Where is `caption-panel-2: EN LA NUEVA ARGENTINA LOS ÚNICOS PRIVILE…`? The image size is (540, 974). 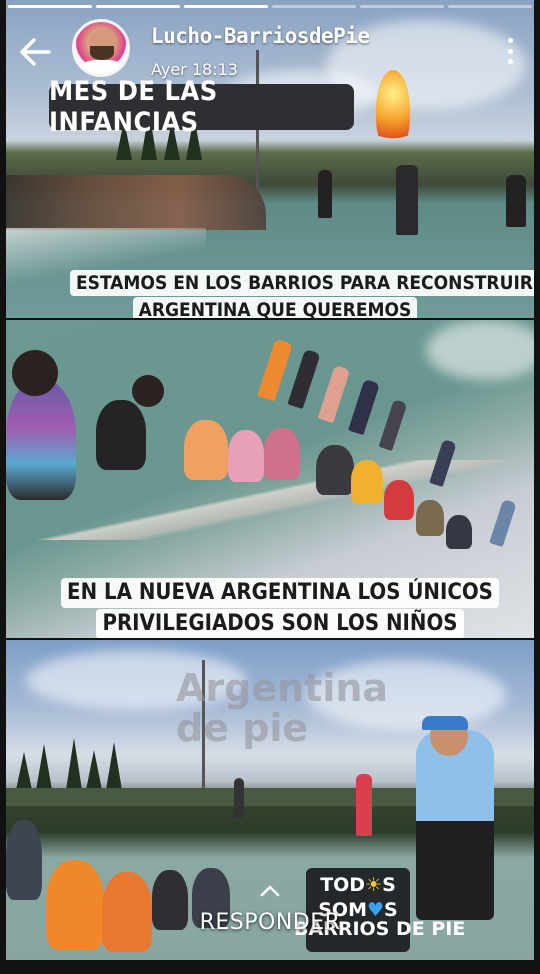
caption-panel-2: EN LA NUEVA ARGENTINA LOS ÚNICOS PRIVILE… is located at coordinates (280, 608).